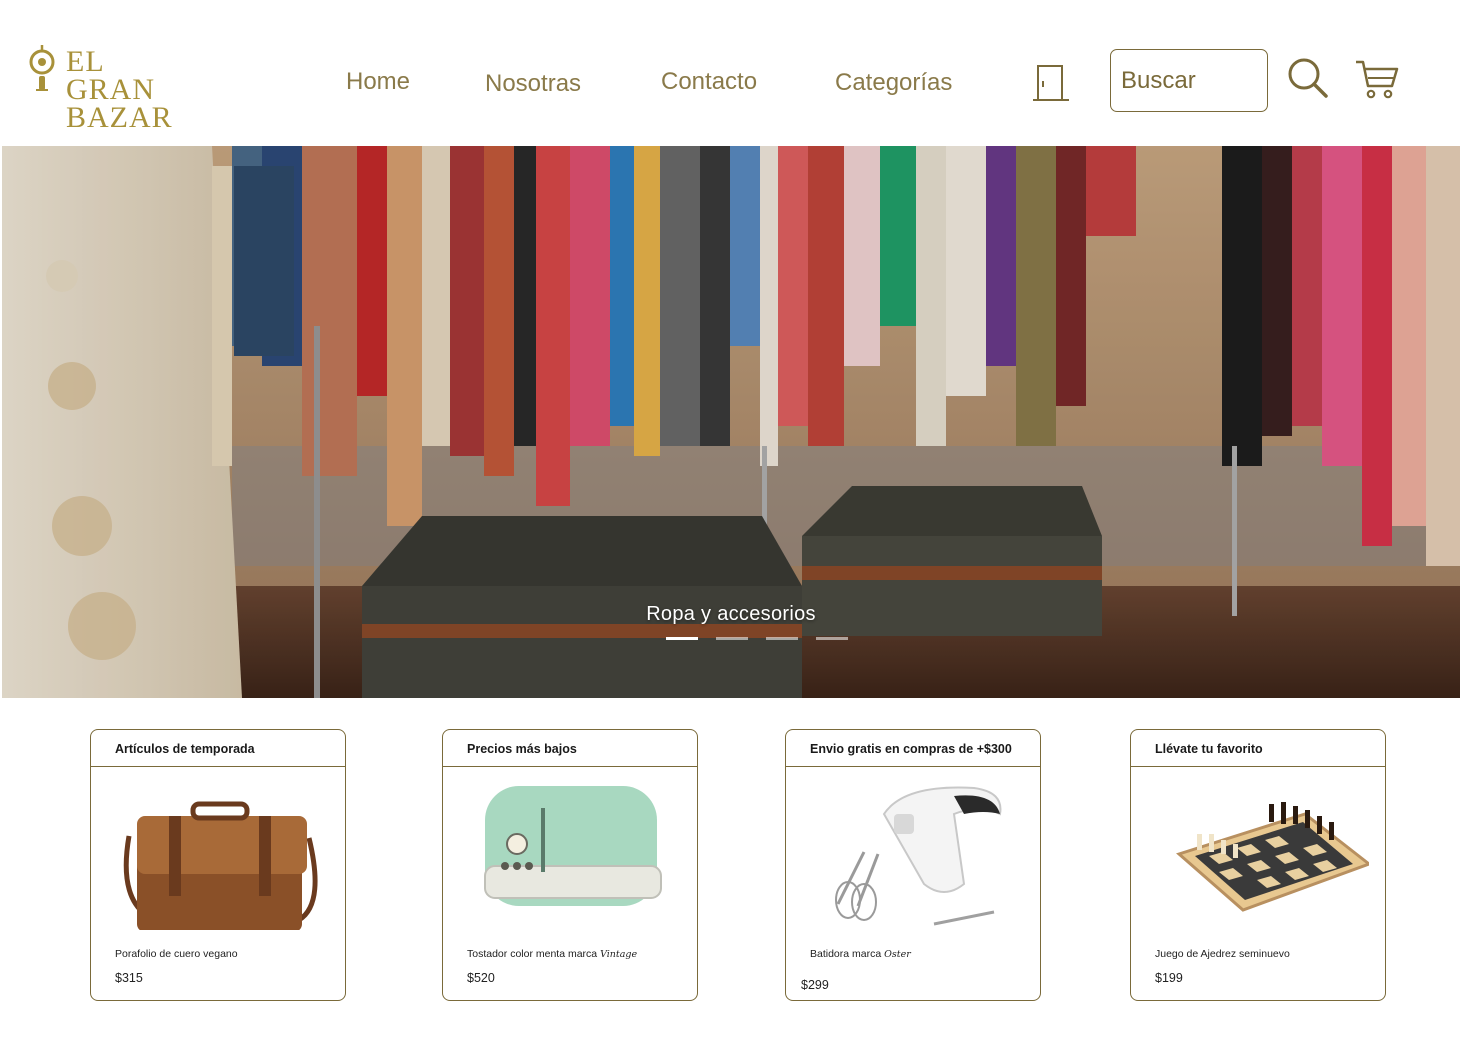  I want to click on login-button, so click(1051, 83).